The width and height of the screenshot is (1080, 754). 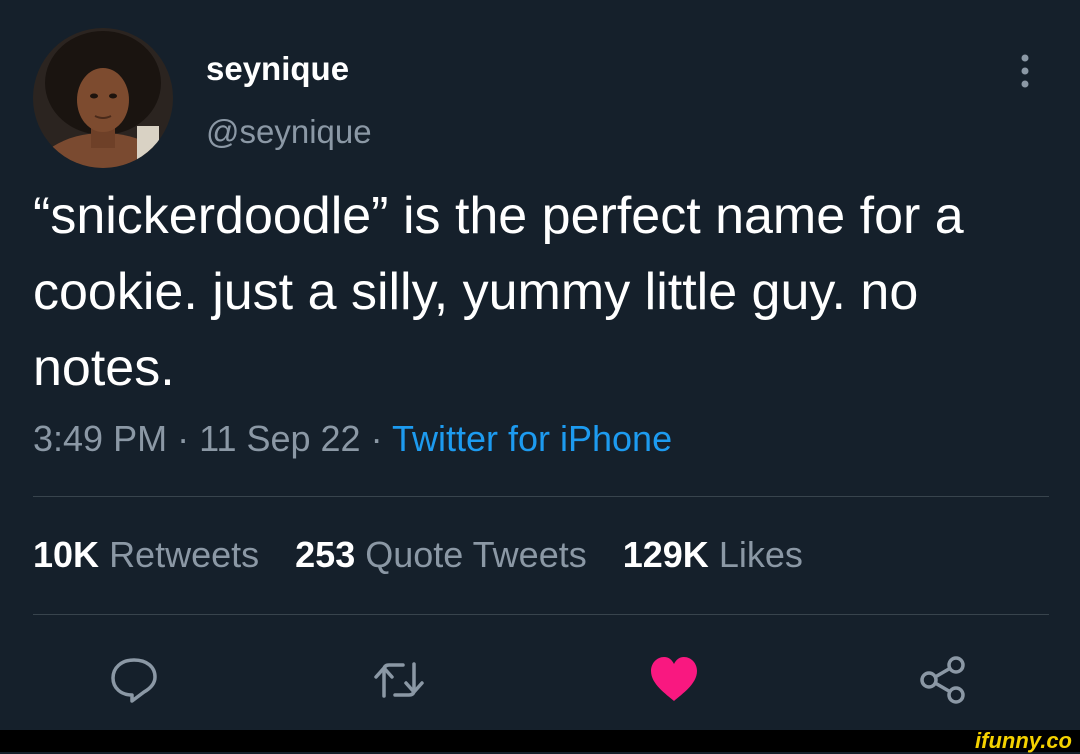 I want to click on reply-button, so click(x=134, y=680).